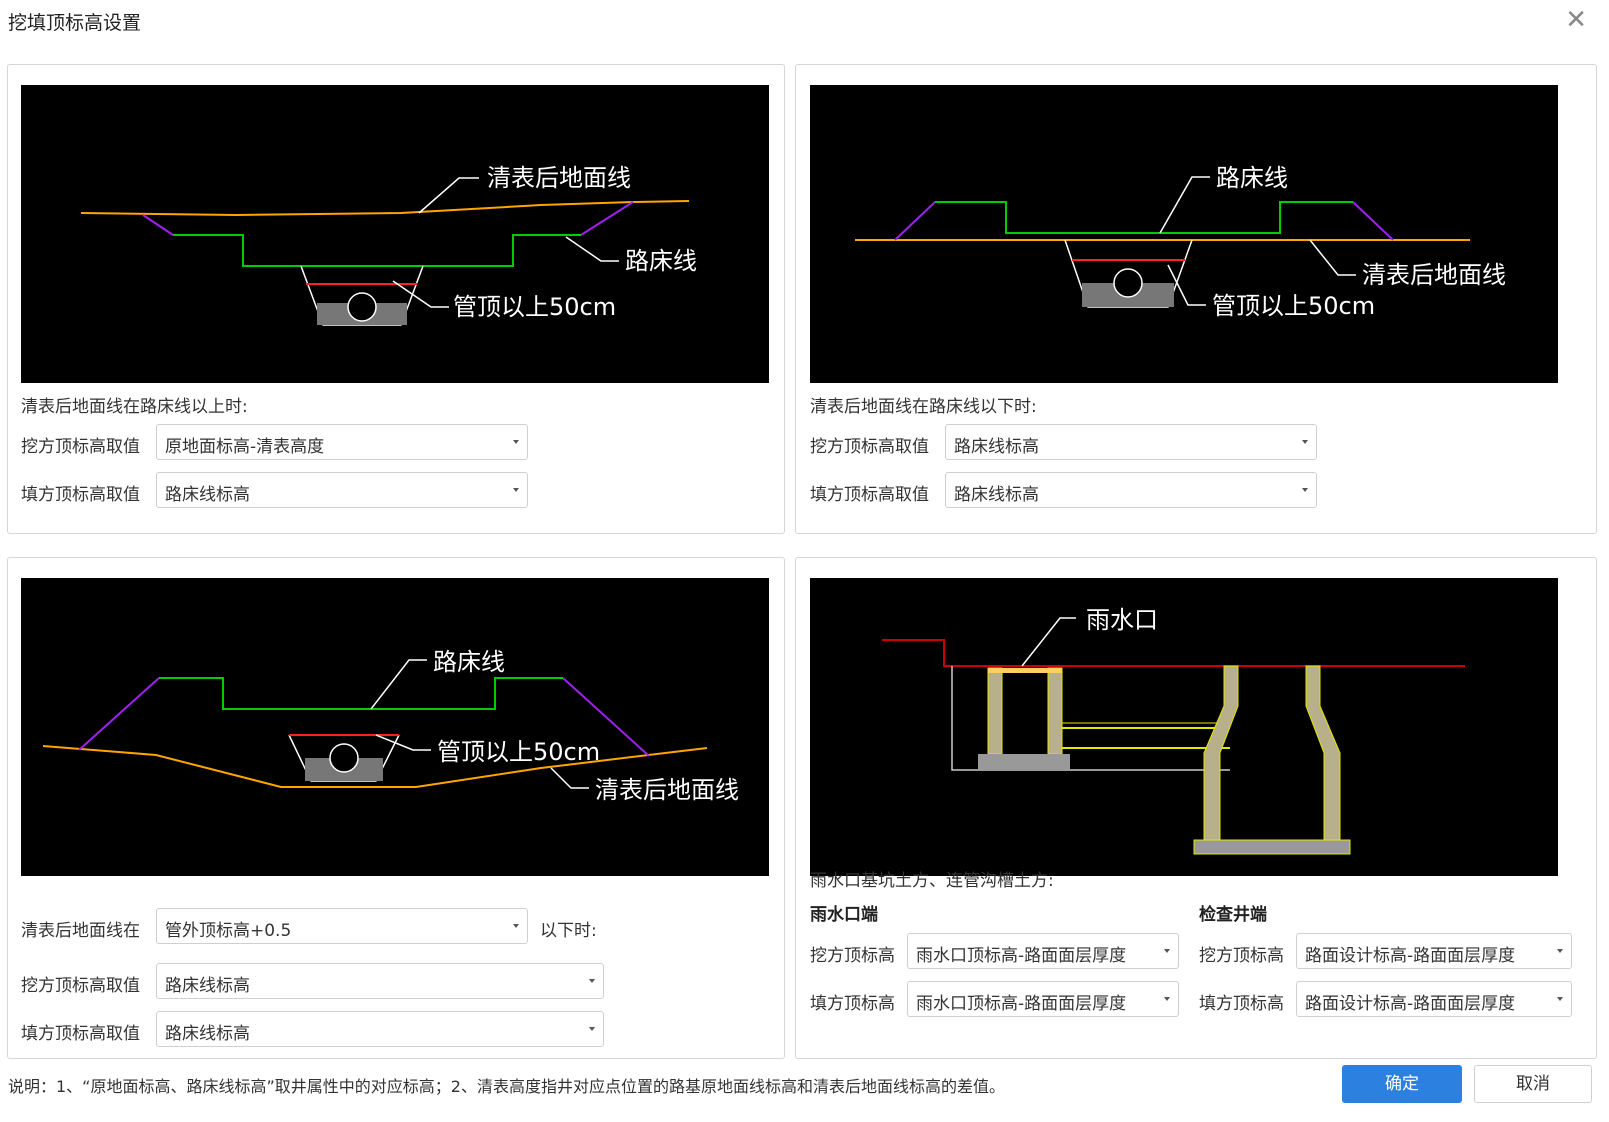 This screenshot has width=1609, height=1122. What do you see at coordinates (1402, 1084) in the screenshot?
I see `ok-button: 确定` at bounding box center [1402, 1084].